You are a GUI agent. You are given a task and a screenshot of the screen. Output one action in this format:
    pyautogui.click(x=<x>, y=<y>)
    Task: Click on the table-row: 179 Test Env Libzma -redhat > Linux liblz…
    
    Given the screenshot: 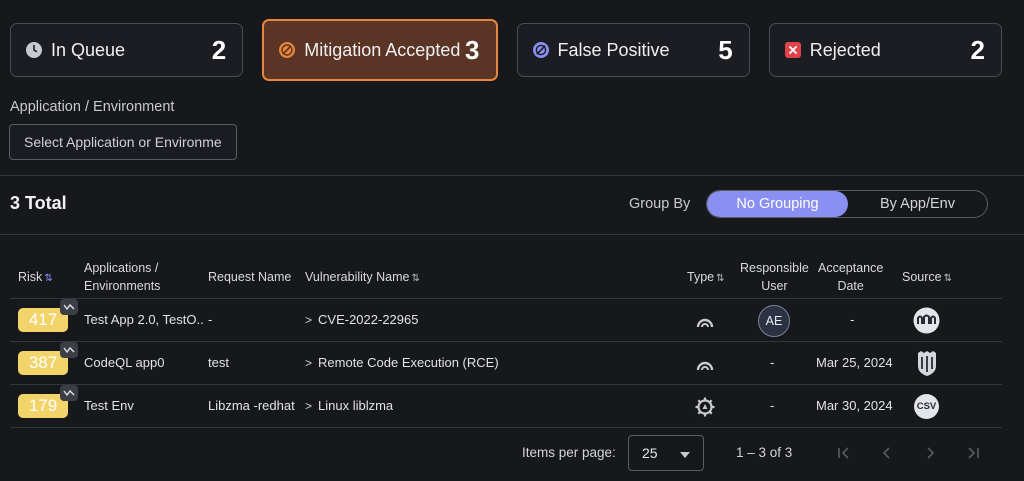 What is the action you would take?
    pyautogui.click(x=506, y=406)
    